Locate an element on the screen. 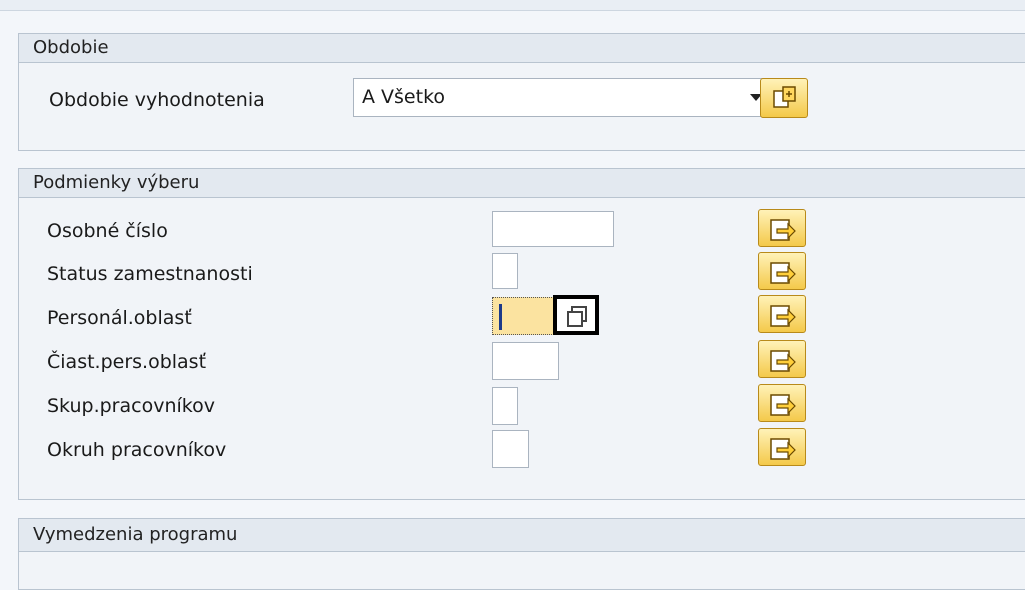 The height and width of the screenshot is (590, 1025). multiple-selection-button-employee-subgroup is located at coordinates (782, 447).